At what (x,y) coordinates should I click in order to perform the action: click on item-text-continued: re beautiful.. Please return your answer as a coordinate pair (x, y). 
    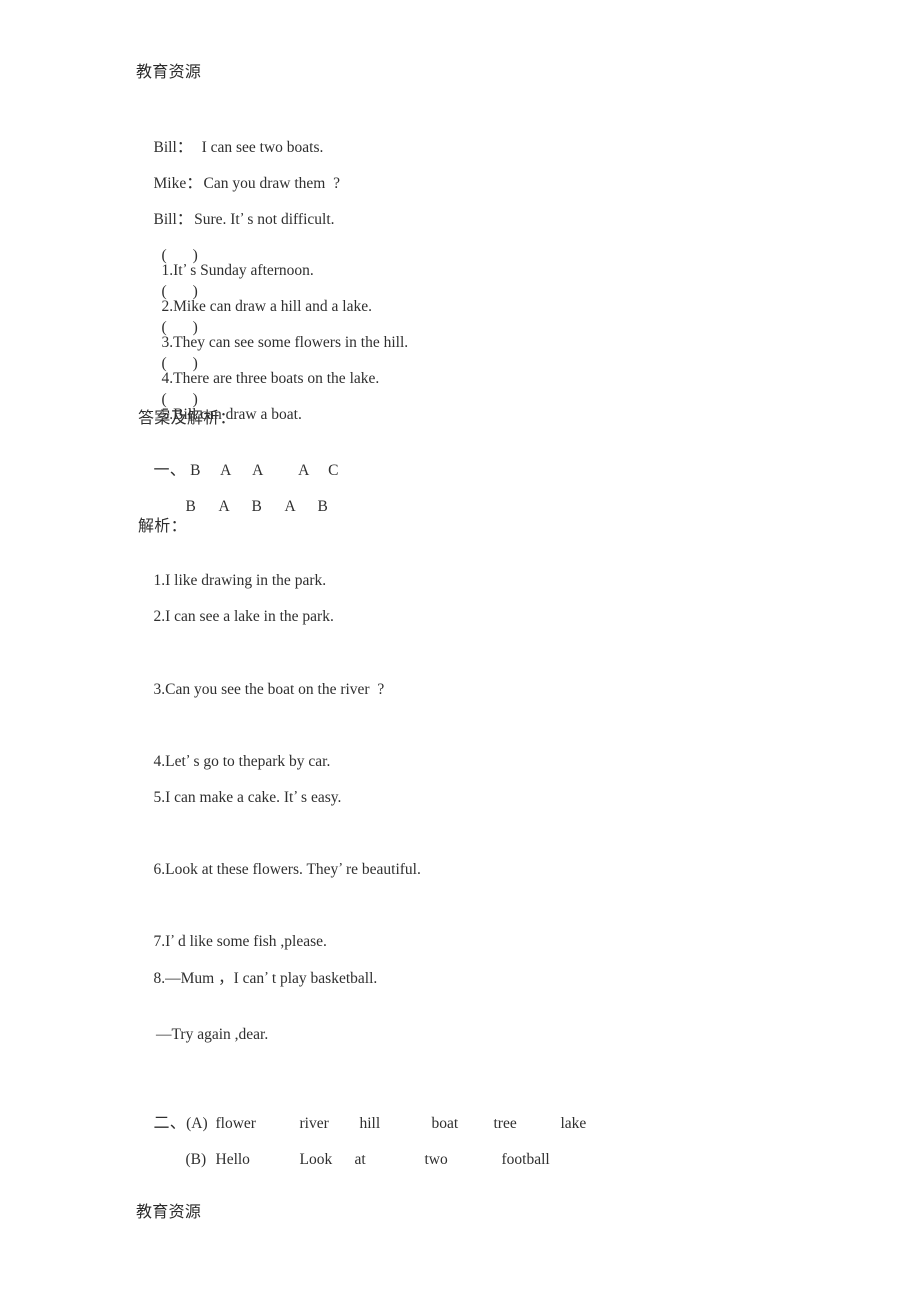
    Looking at the image, I should click on (383, 869).